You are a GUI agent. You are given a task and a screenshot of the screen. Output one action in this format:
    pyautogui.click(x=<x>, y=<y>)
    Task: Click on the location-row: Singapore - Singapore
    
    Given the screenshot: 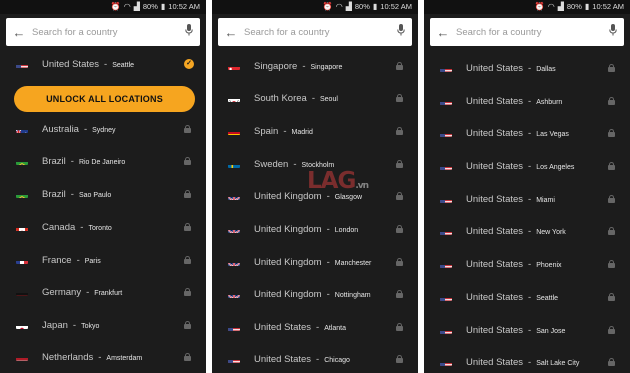 What is the action you would take?
    pyautogui.click(x=315, y=66)
    